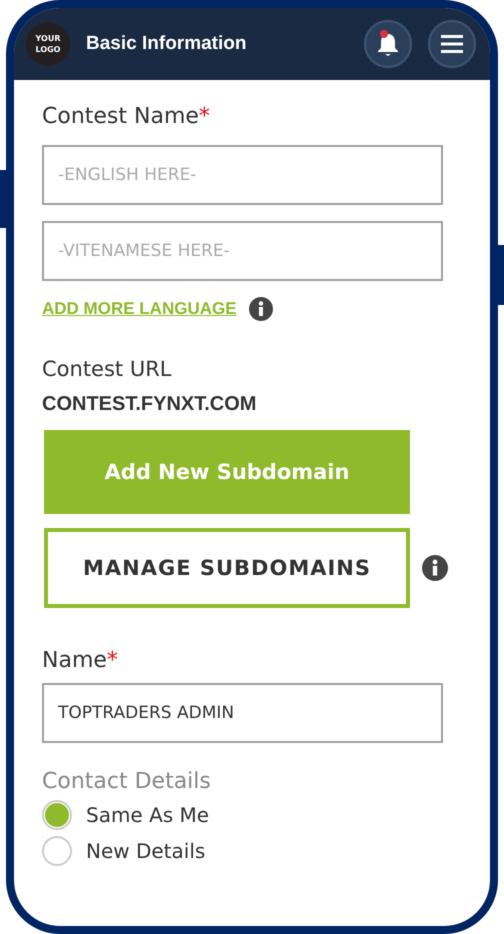  I want to click on notification-button, so click(388, 44).